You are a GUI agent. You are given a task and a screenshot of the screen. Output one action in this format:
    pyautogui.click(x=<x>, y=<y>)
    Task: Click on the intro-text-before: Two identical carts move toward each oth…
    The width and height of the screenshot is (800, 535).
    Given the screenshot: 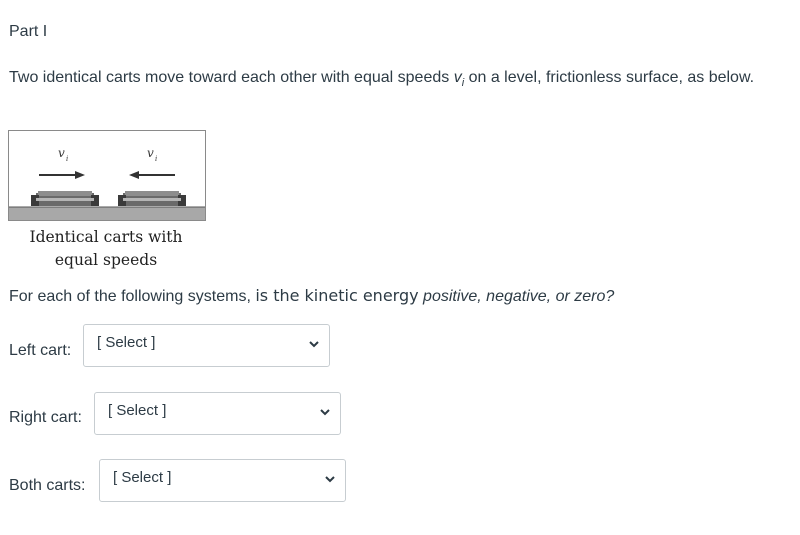 What is the action you would take?
    pyautogui.click(x=231, y=77)
    